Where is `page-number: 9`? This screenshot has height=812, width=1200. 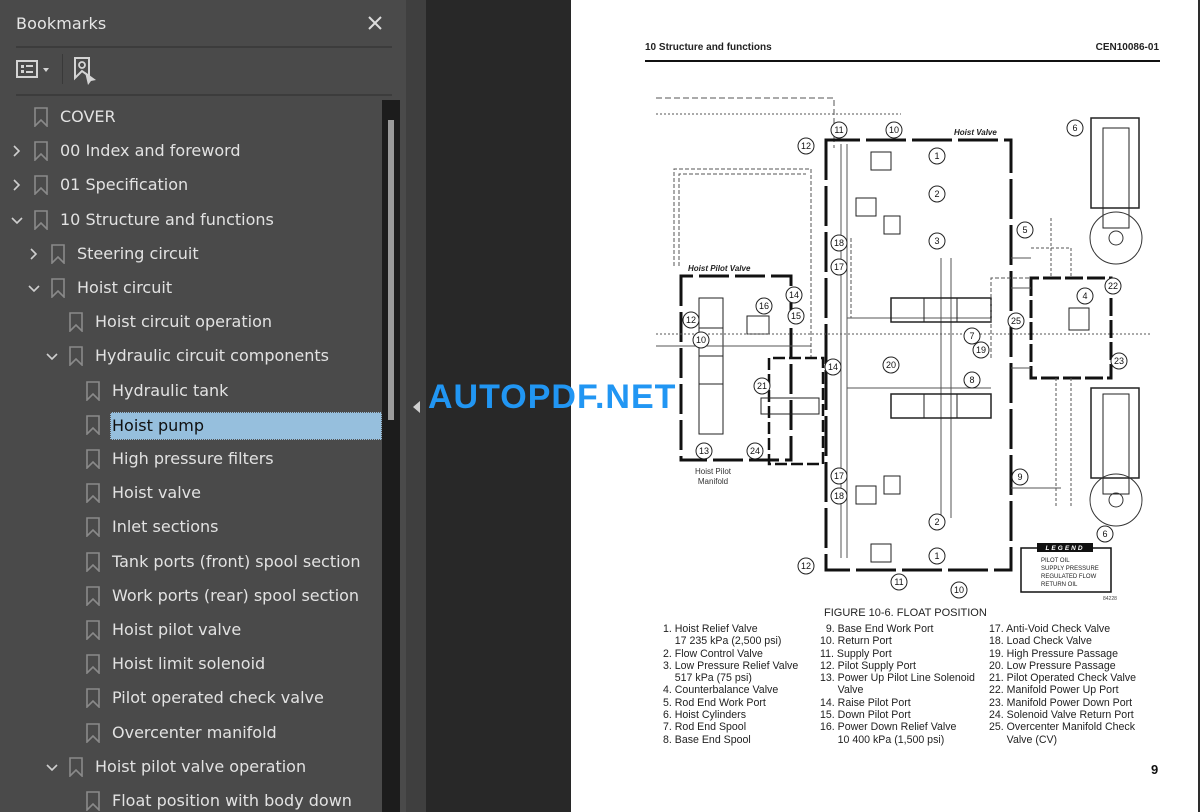 page-number: 9 is located at coordinates (1155, 769).